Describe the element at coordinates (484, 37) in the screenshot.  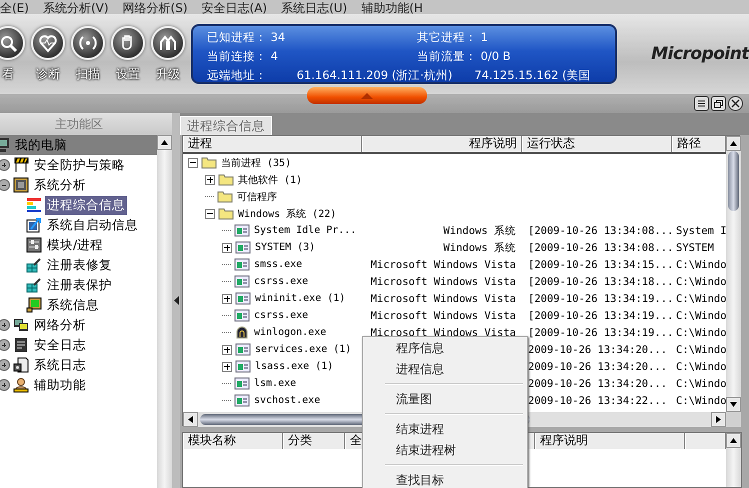
I see `stat-value: 1` at that location.